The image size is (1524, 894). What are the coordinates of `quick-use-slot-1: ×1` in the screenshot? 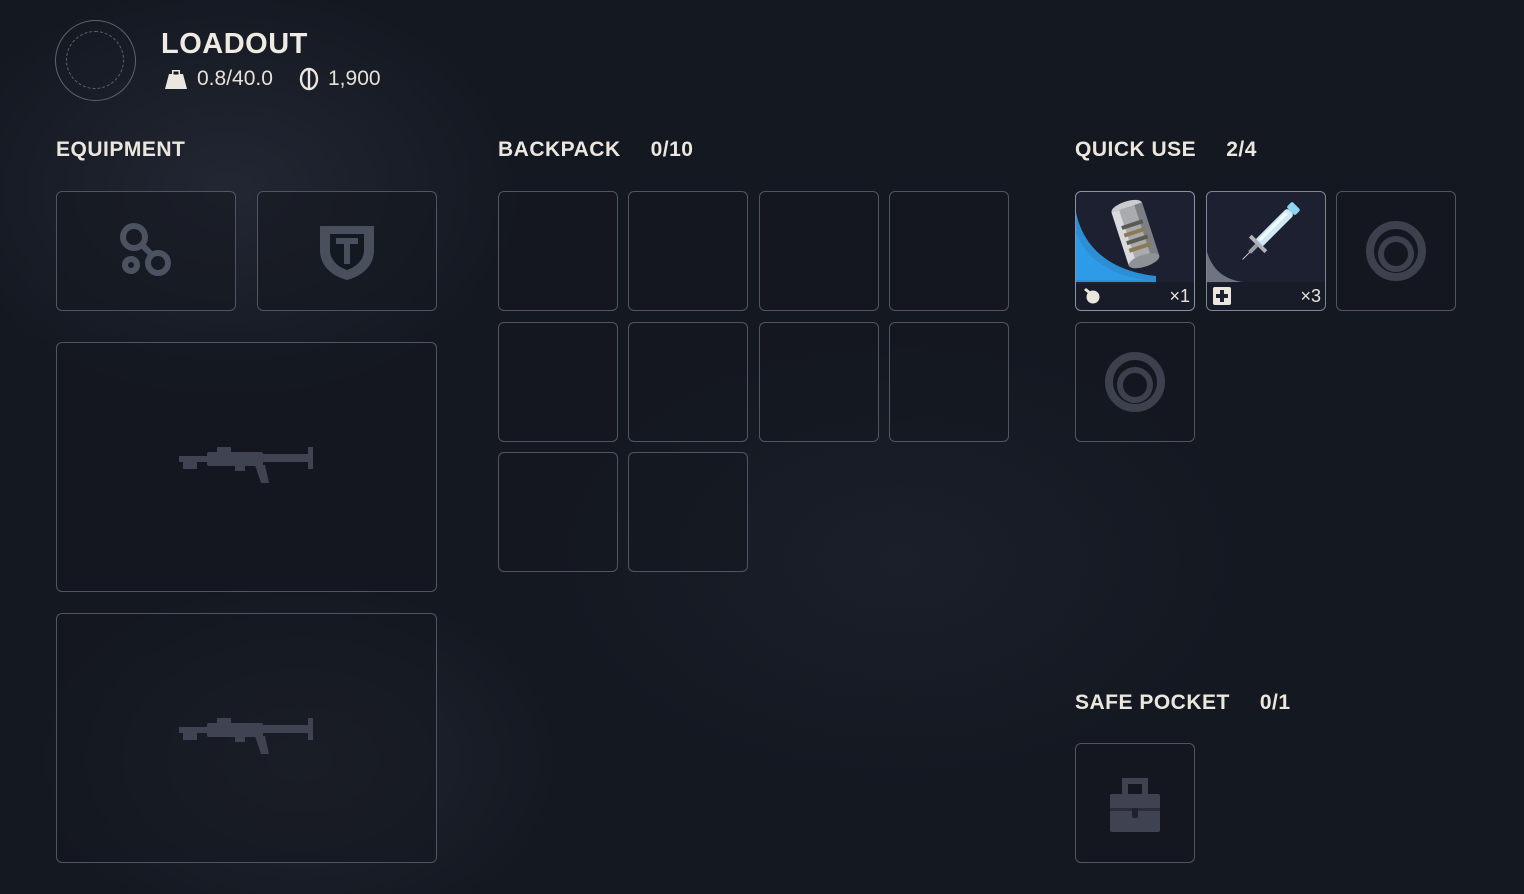 It's located at (1135, 251).